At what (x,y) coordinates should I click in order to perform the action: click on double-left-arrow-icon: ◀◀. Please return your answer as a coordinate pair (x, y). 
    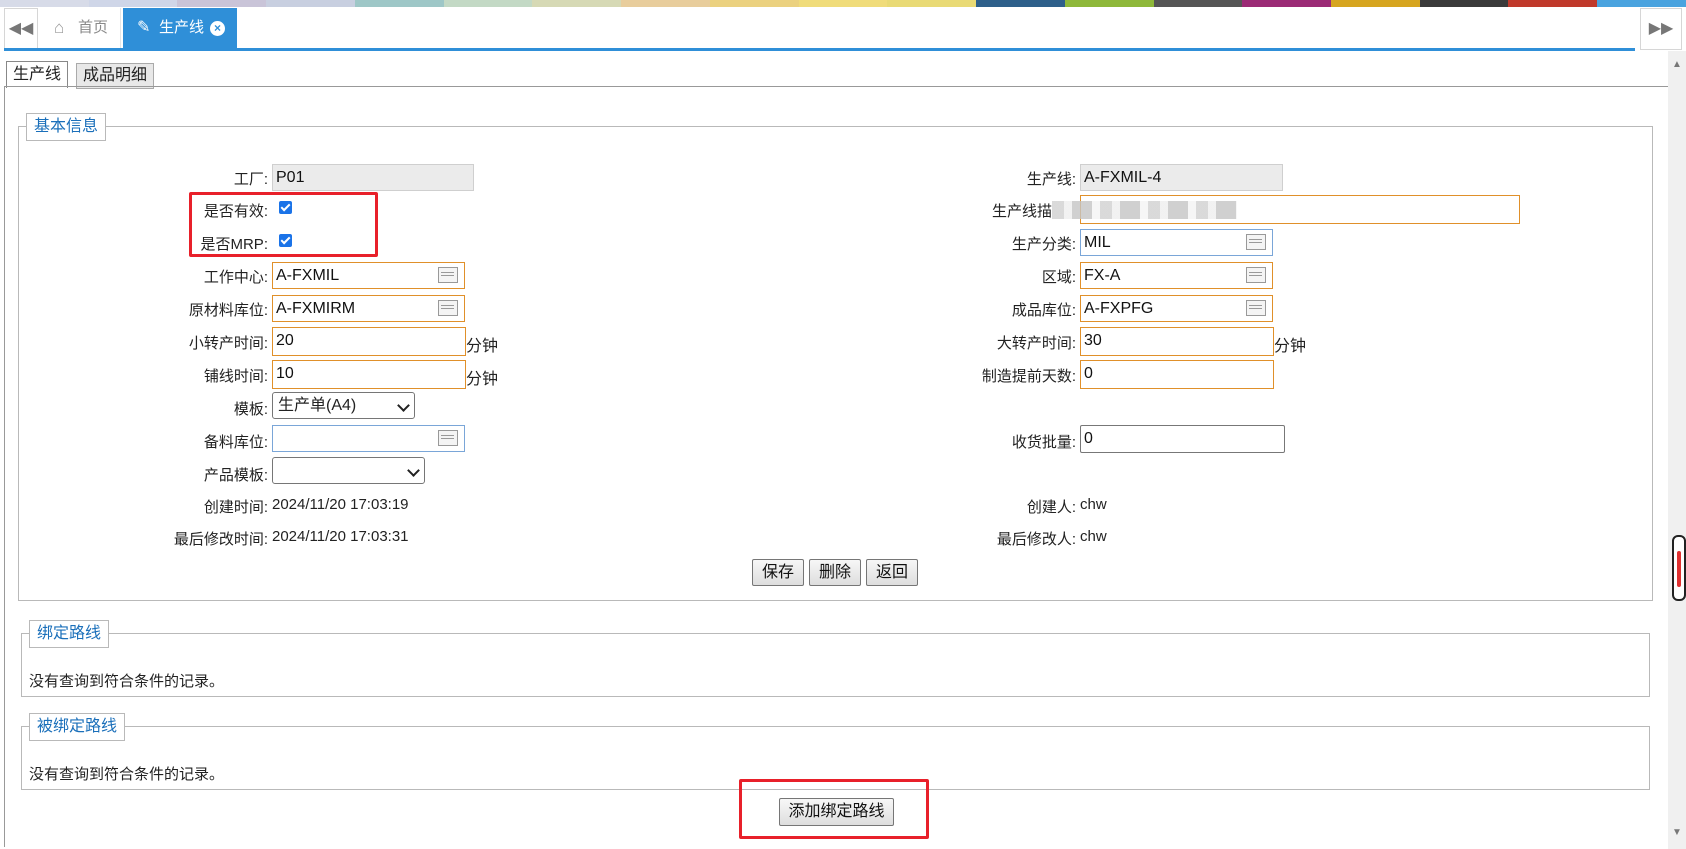
    Looking at the image, I should click on (21, 28).